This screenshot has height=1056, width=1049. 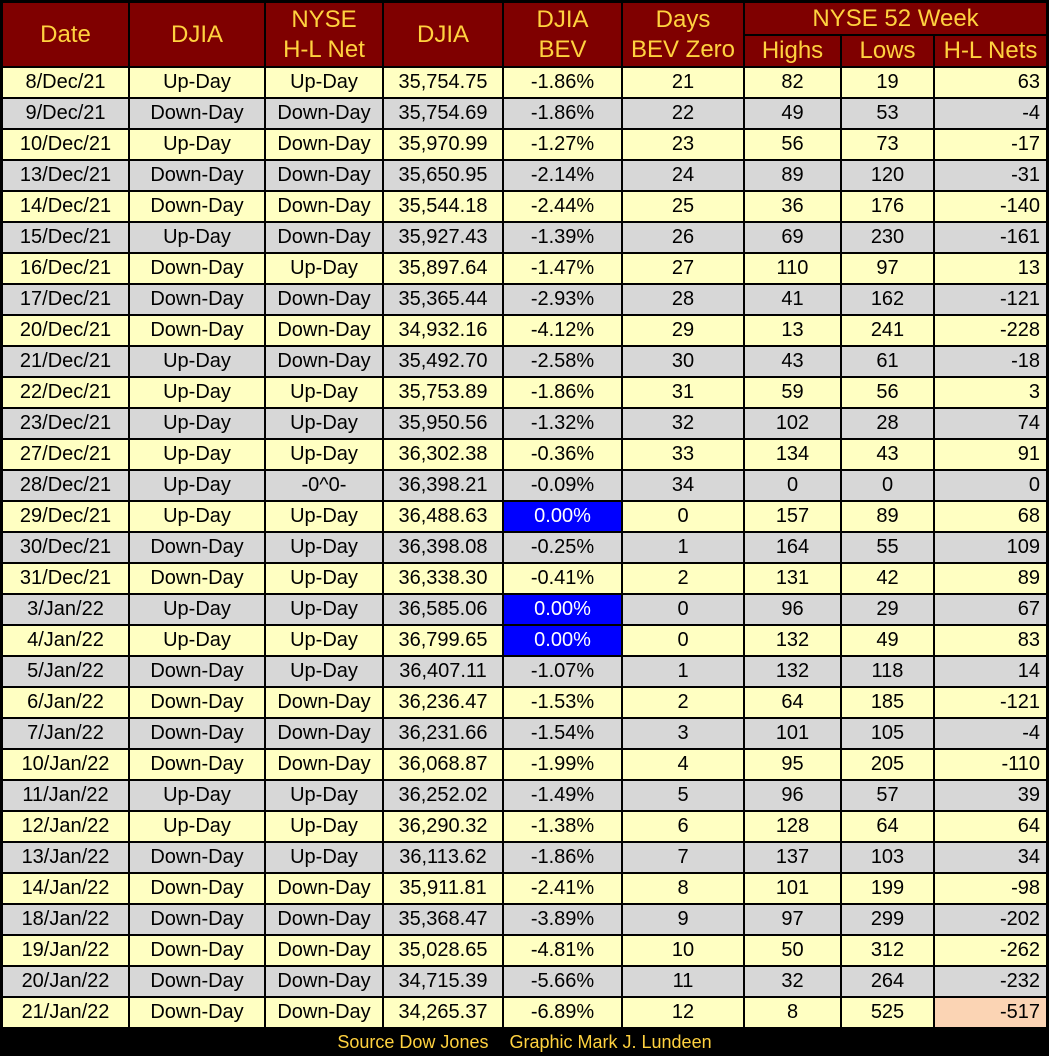 I want to click on cell-date: 30/Dec/21, so click(x=65, y=547).